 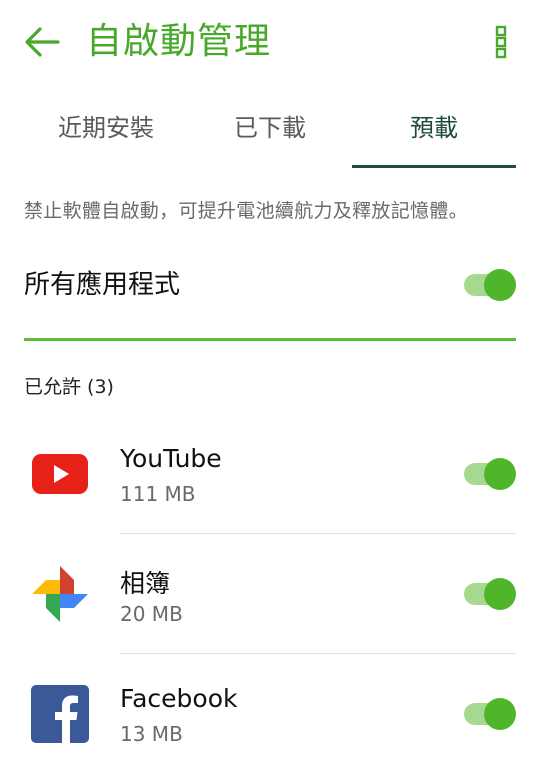 What do you see at coordinates (60, 594) in the screenshot?
I see `photos-pinwheel-icon` at bounding box center [60, 594].